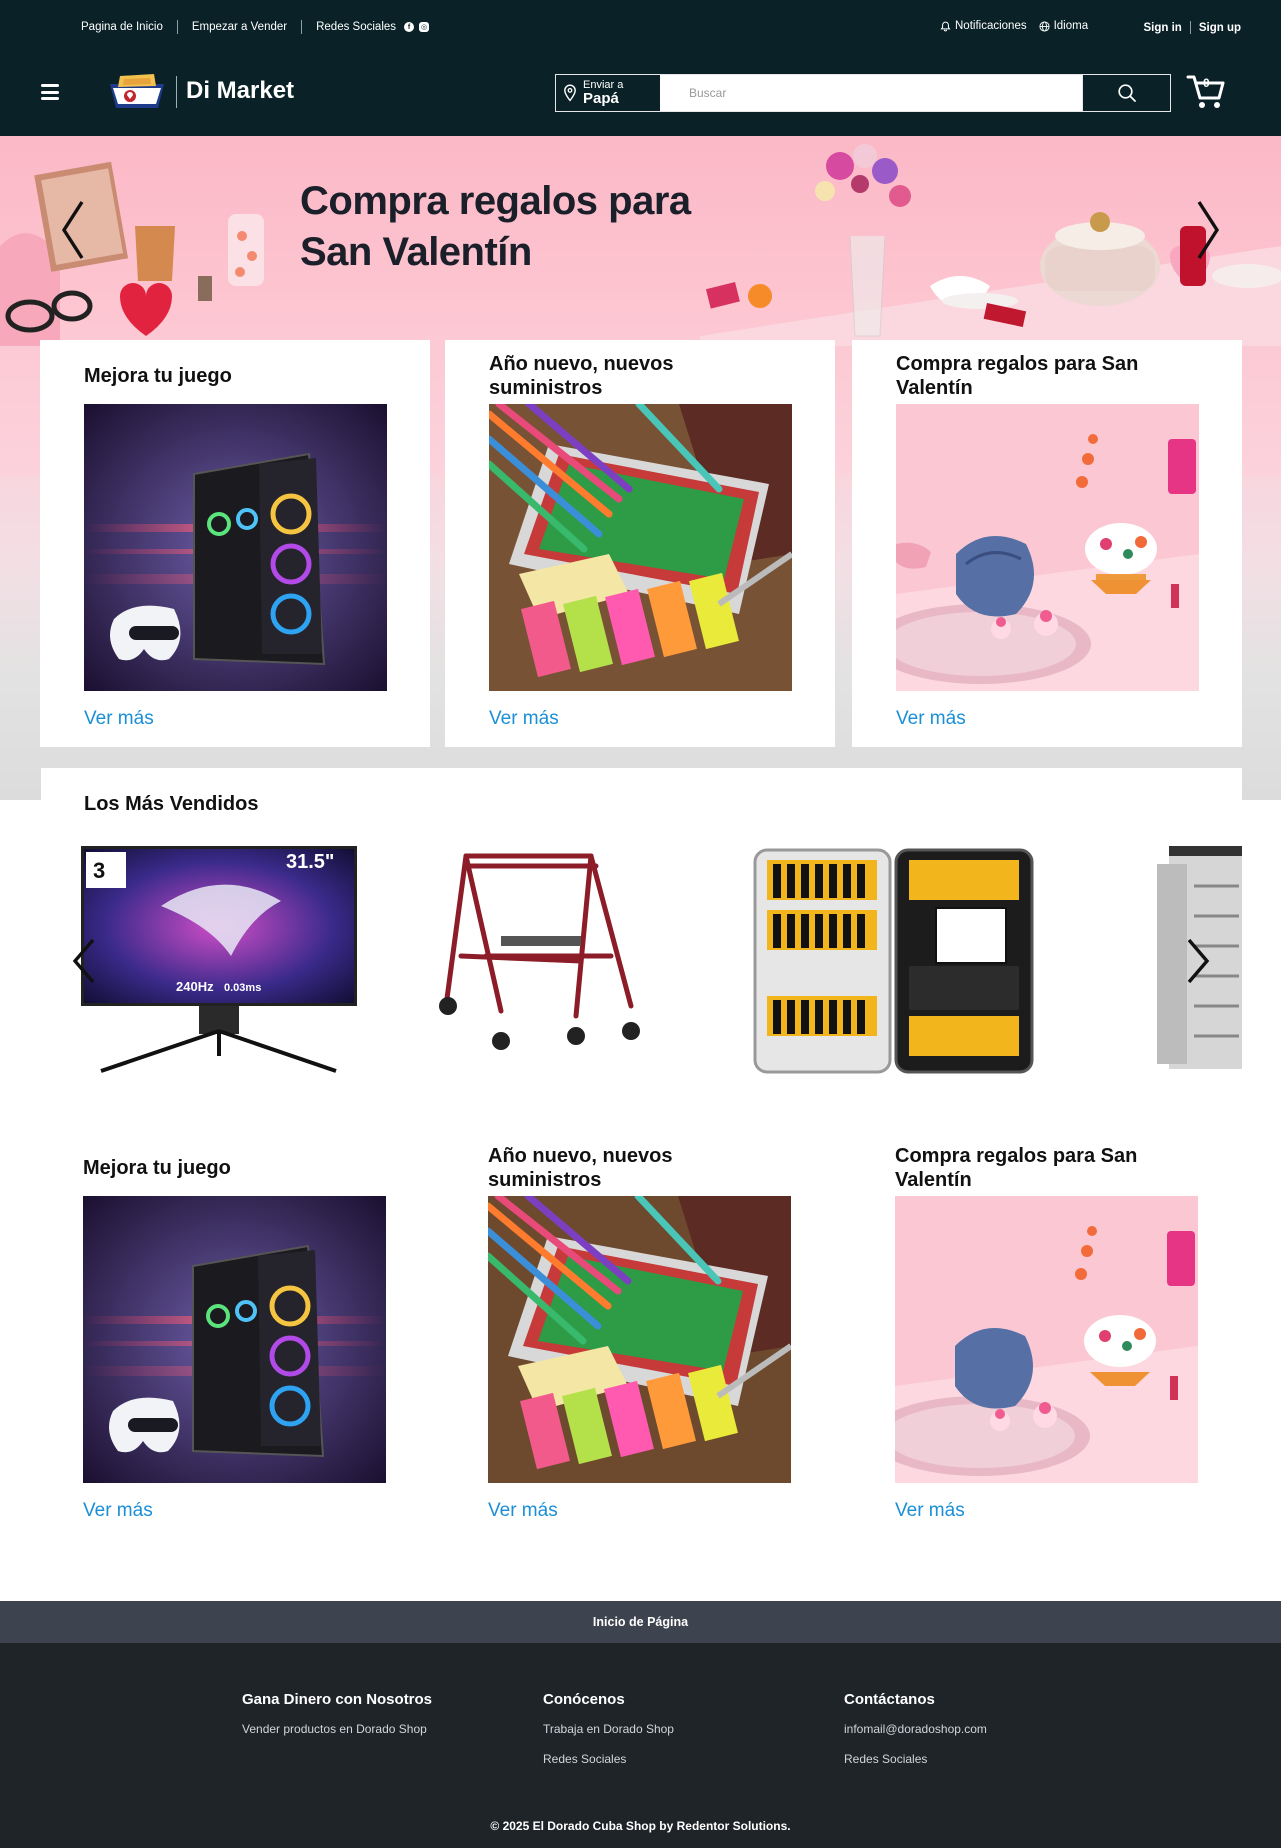 The image size is (1281, 1848). What do you see at coordinates (1220, 28) in the screenshot?
I see `sign-up-link: Sign up` at bounding box center [1220, 28].